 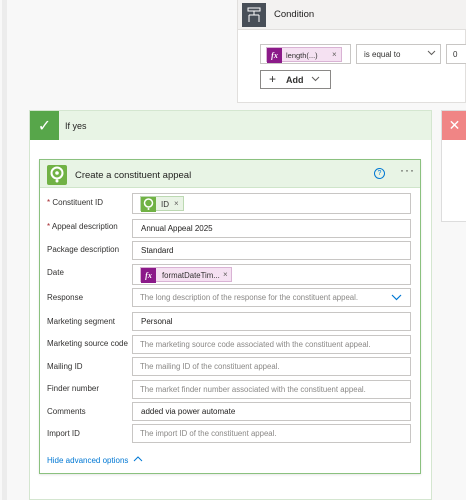 I want to click on left-connector-line, so click(x=4, y=250).